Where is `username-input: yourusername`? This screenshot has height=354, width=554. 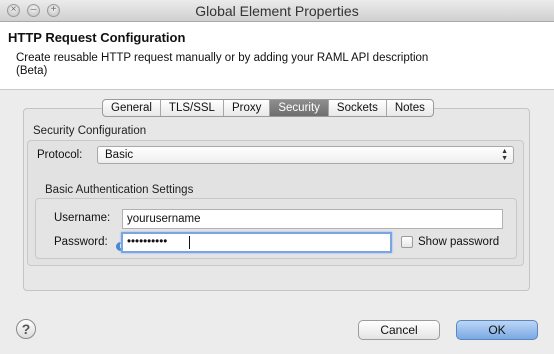 username-input: yourusername is located at coordinates (312, 219).